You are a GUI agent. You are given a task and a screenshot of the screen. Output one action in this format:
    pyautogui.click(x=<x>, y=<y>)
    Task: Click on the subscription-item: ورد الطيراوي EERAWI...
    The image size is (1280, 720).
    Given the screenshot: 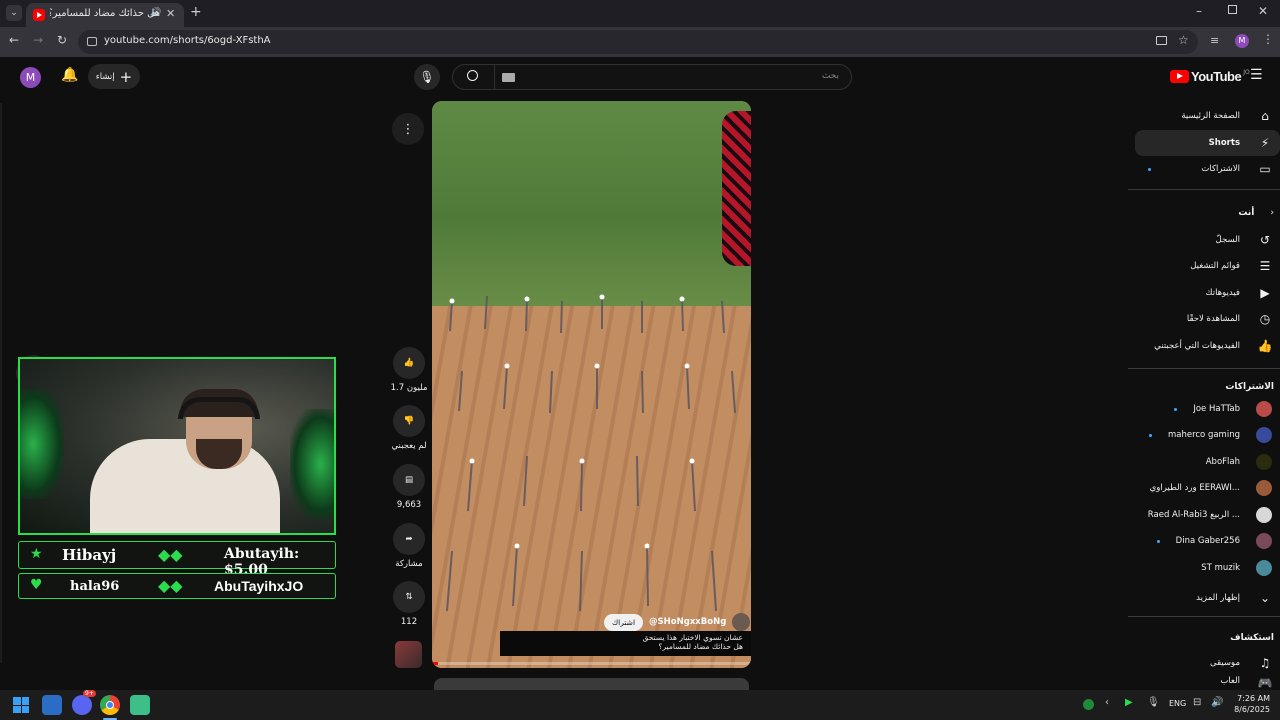 What is the action you would take?
    pyautogui.click(x=1204, y=488)
    